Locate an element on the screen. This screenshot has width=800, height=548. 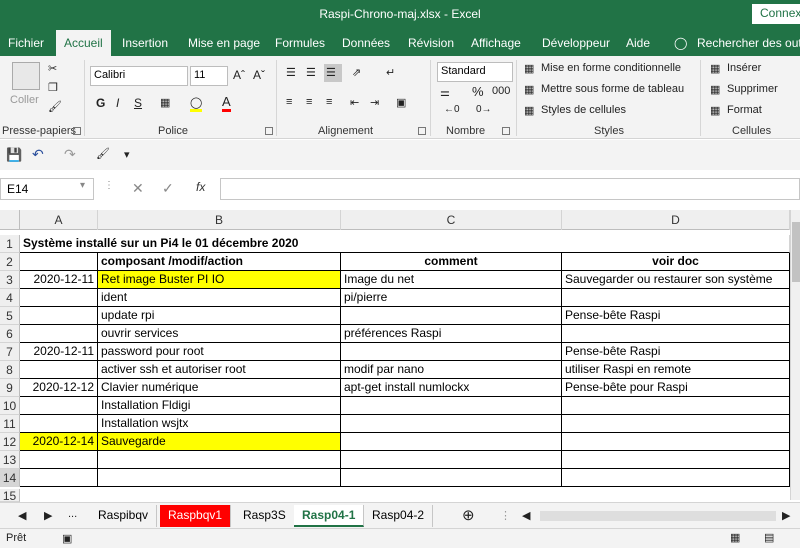
percent-button: % is located at coordinates (478, 91).